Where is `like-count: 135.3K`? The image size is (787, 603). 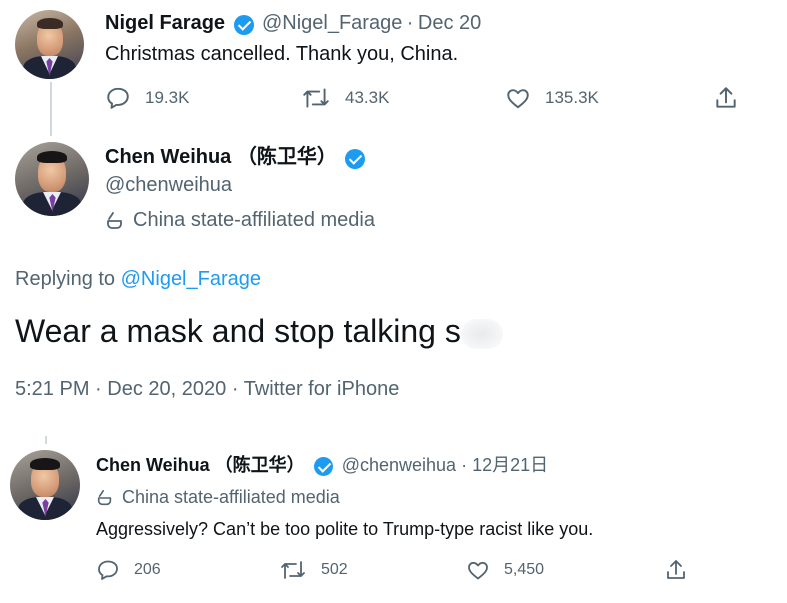
like-count: 135.3K is located at coordinates (572, 97).